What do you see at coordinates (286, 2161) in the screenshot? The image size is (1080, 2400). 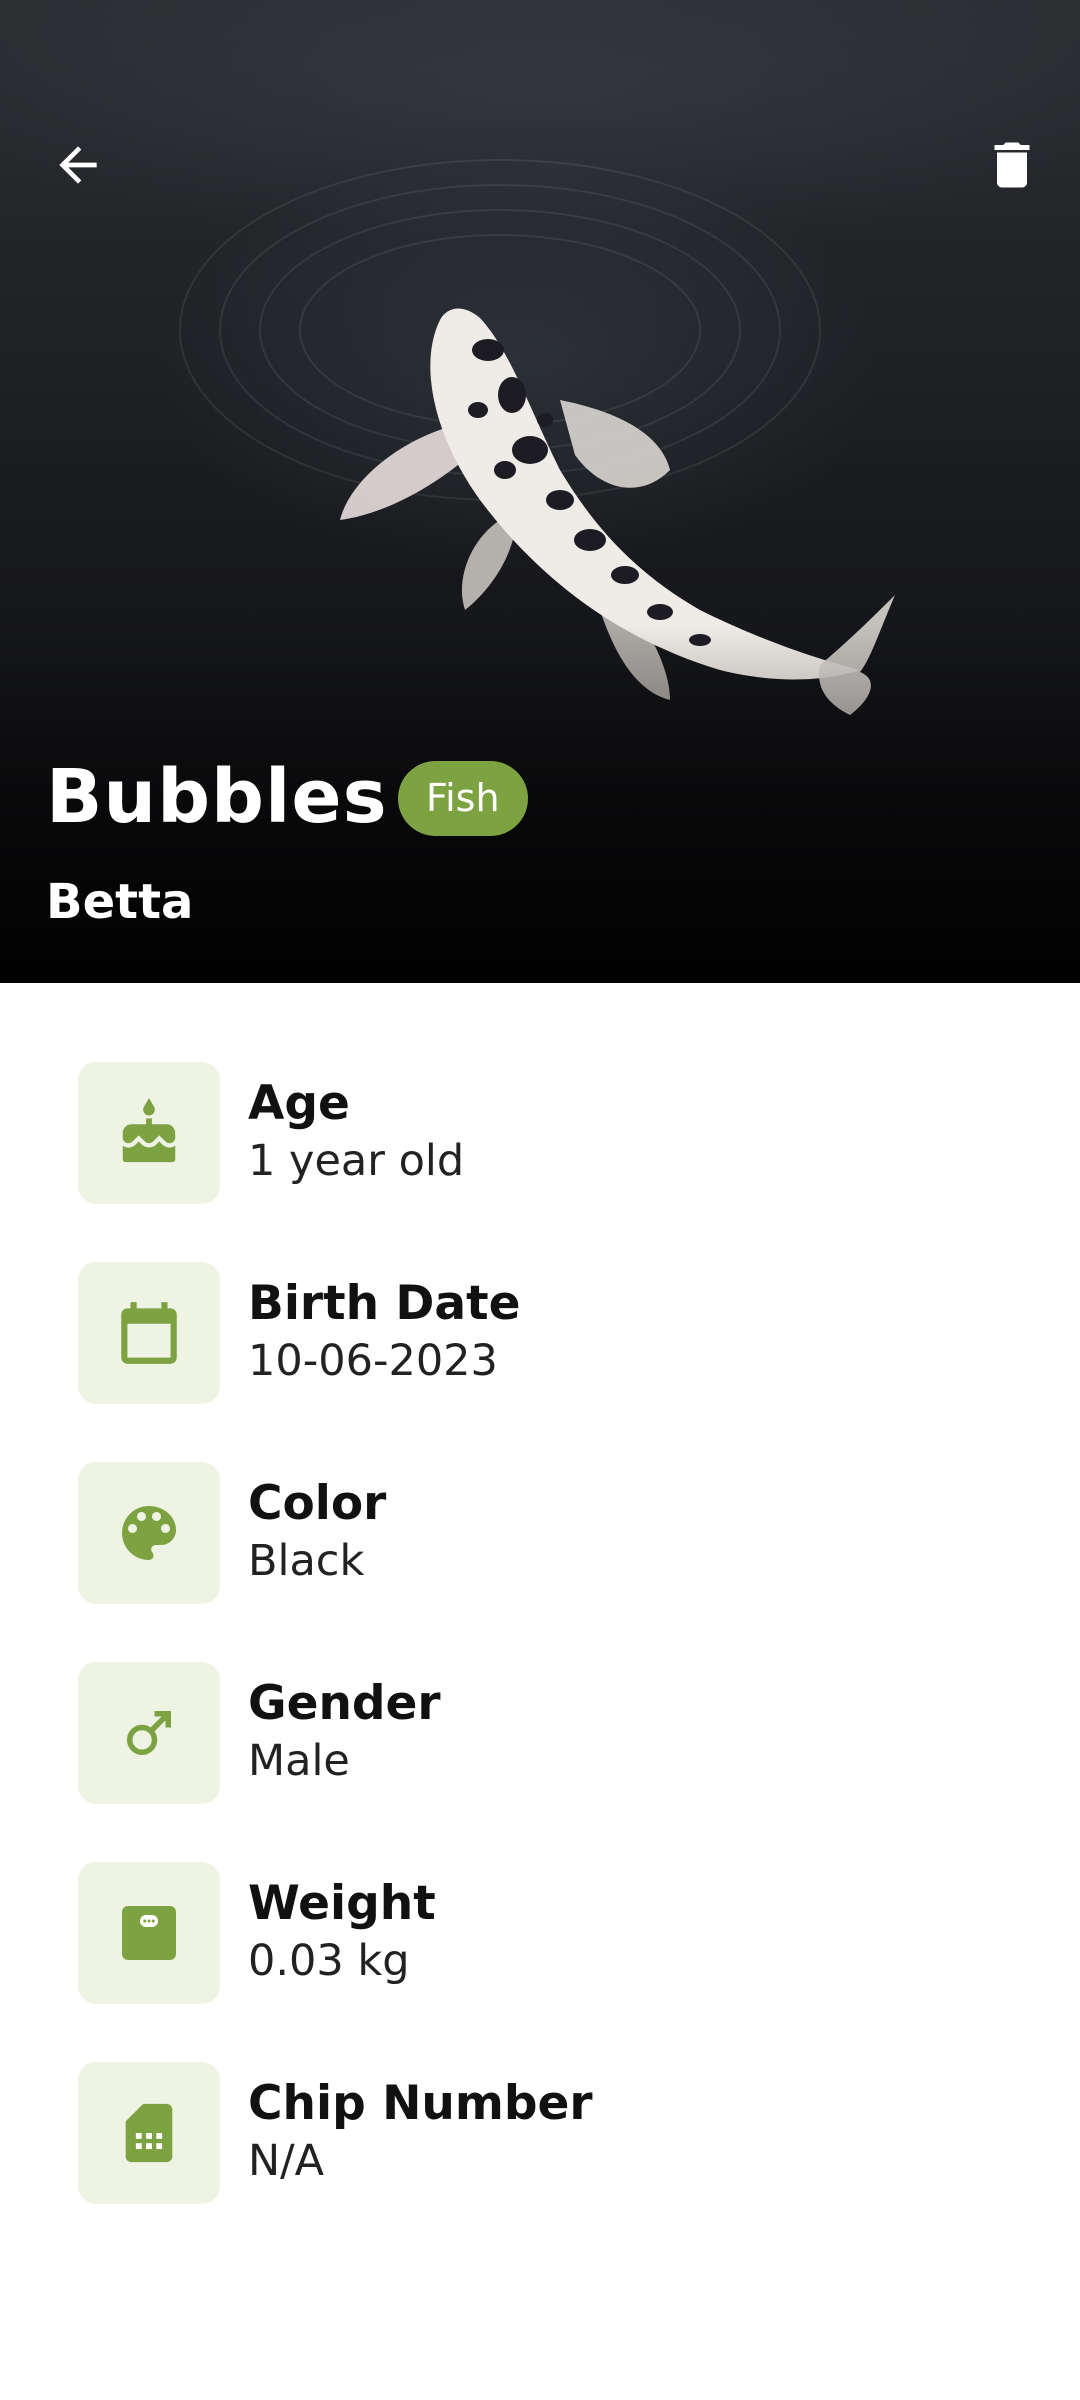 I see `detail-value: N/A` at bounding box center [286, 2161].